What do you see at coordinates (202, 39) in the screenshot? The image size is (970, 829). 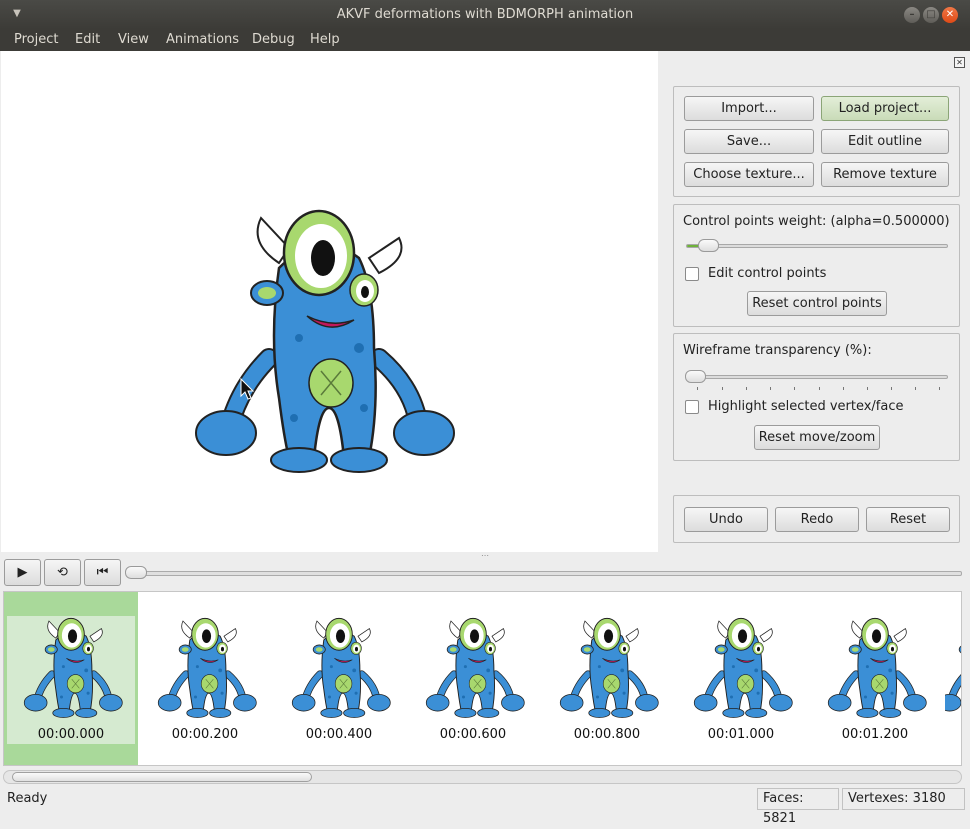 I see `menu-animations: Animations` at bounding box center [202, 39].